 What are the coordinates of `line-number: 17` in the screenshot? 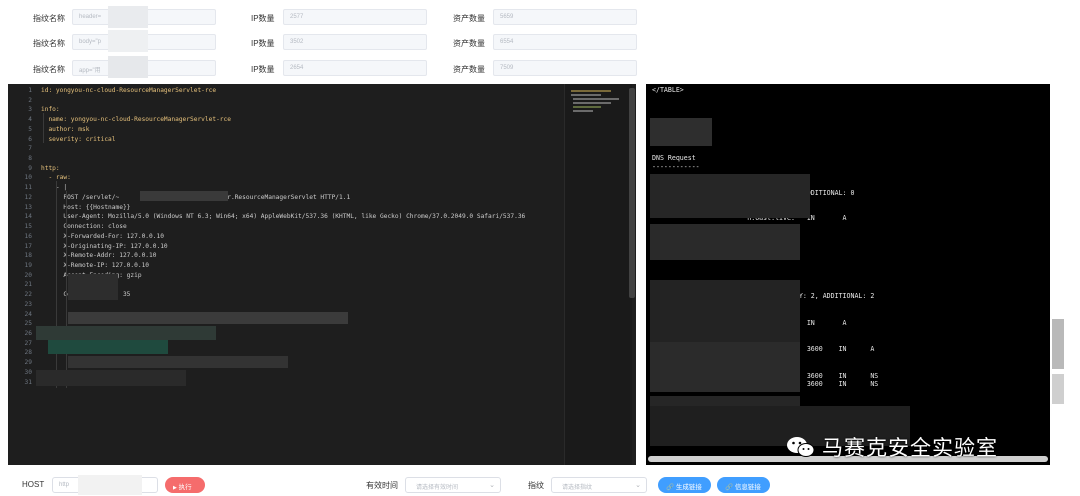 It's located at (28, 246).